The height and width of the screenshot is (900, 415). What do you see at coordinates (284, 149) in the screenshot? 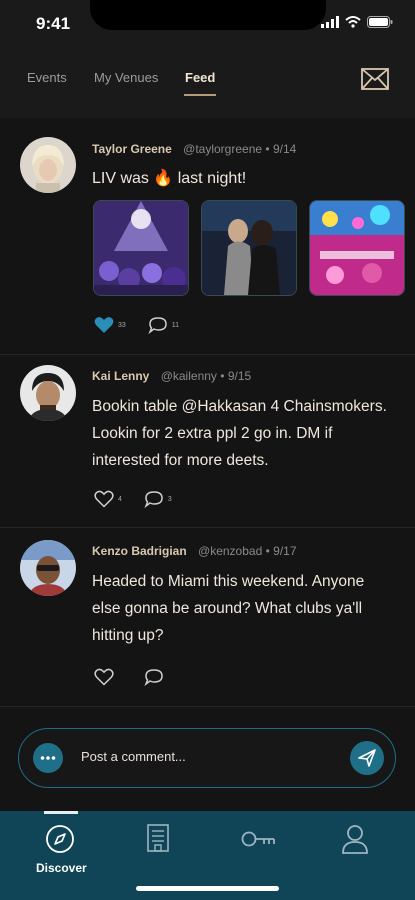
I see `post-date: 9/14` at bounding box center [284, 149].